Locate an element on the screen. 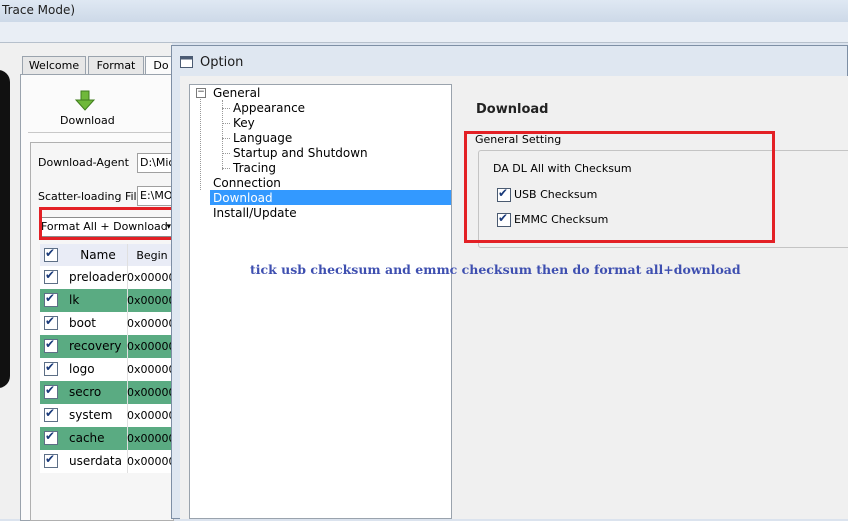  partition-name: secro is located at coordinates (97, 392).